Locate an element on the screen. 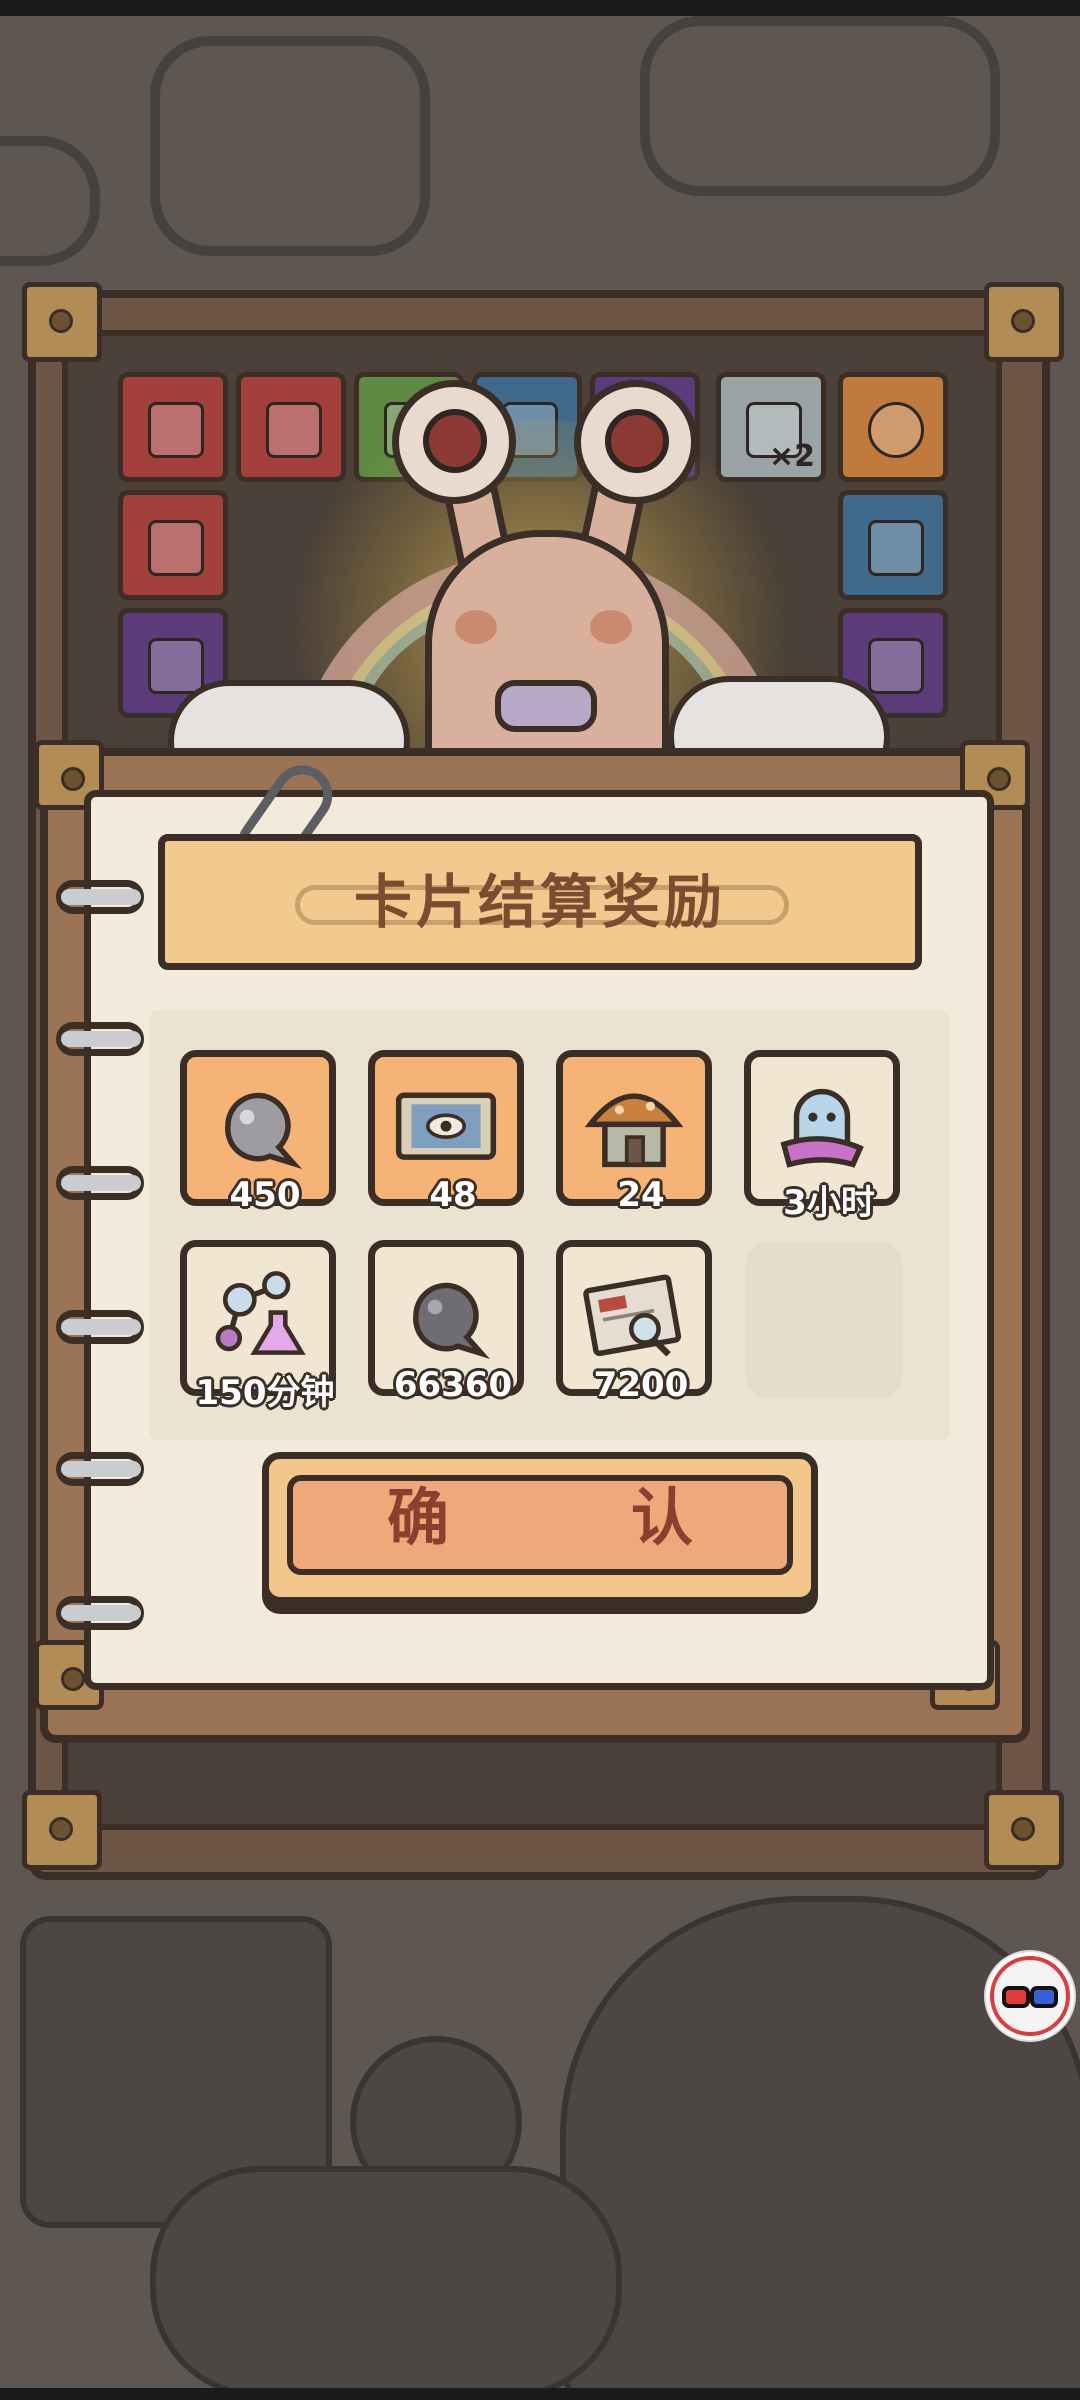  card-bottle-x2: ×2 is located at coordinates (771, 427).